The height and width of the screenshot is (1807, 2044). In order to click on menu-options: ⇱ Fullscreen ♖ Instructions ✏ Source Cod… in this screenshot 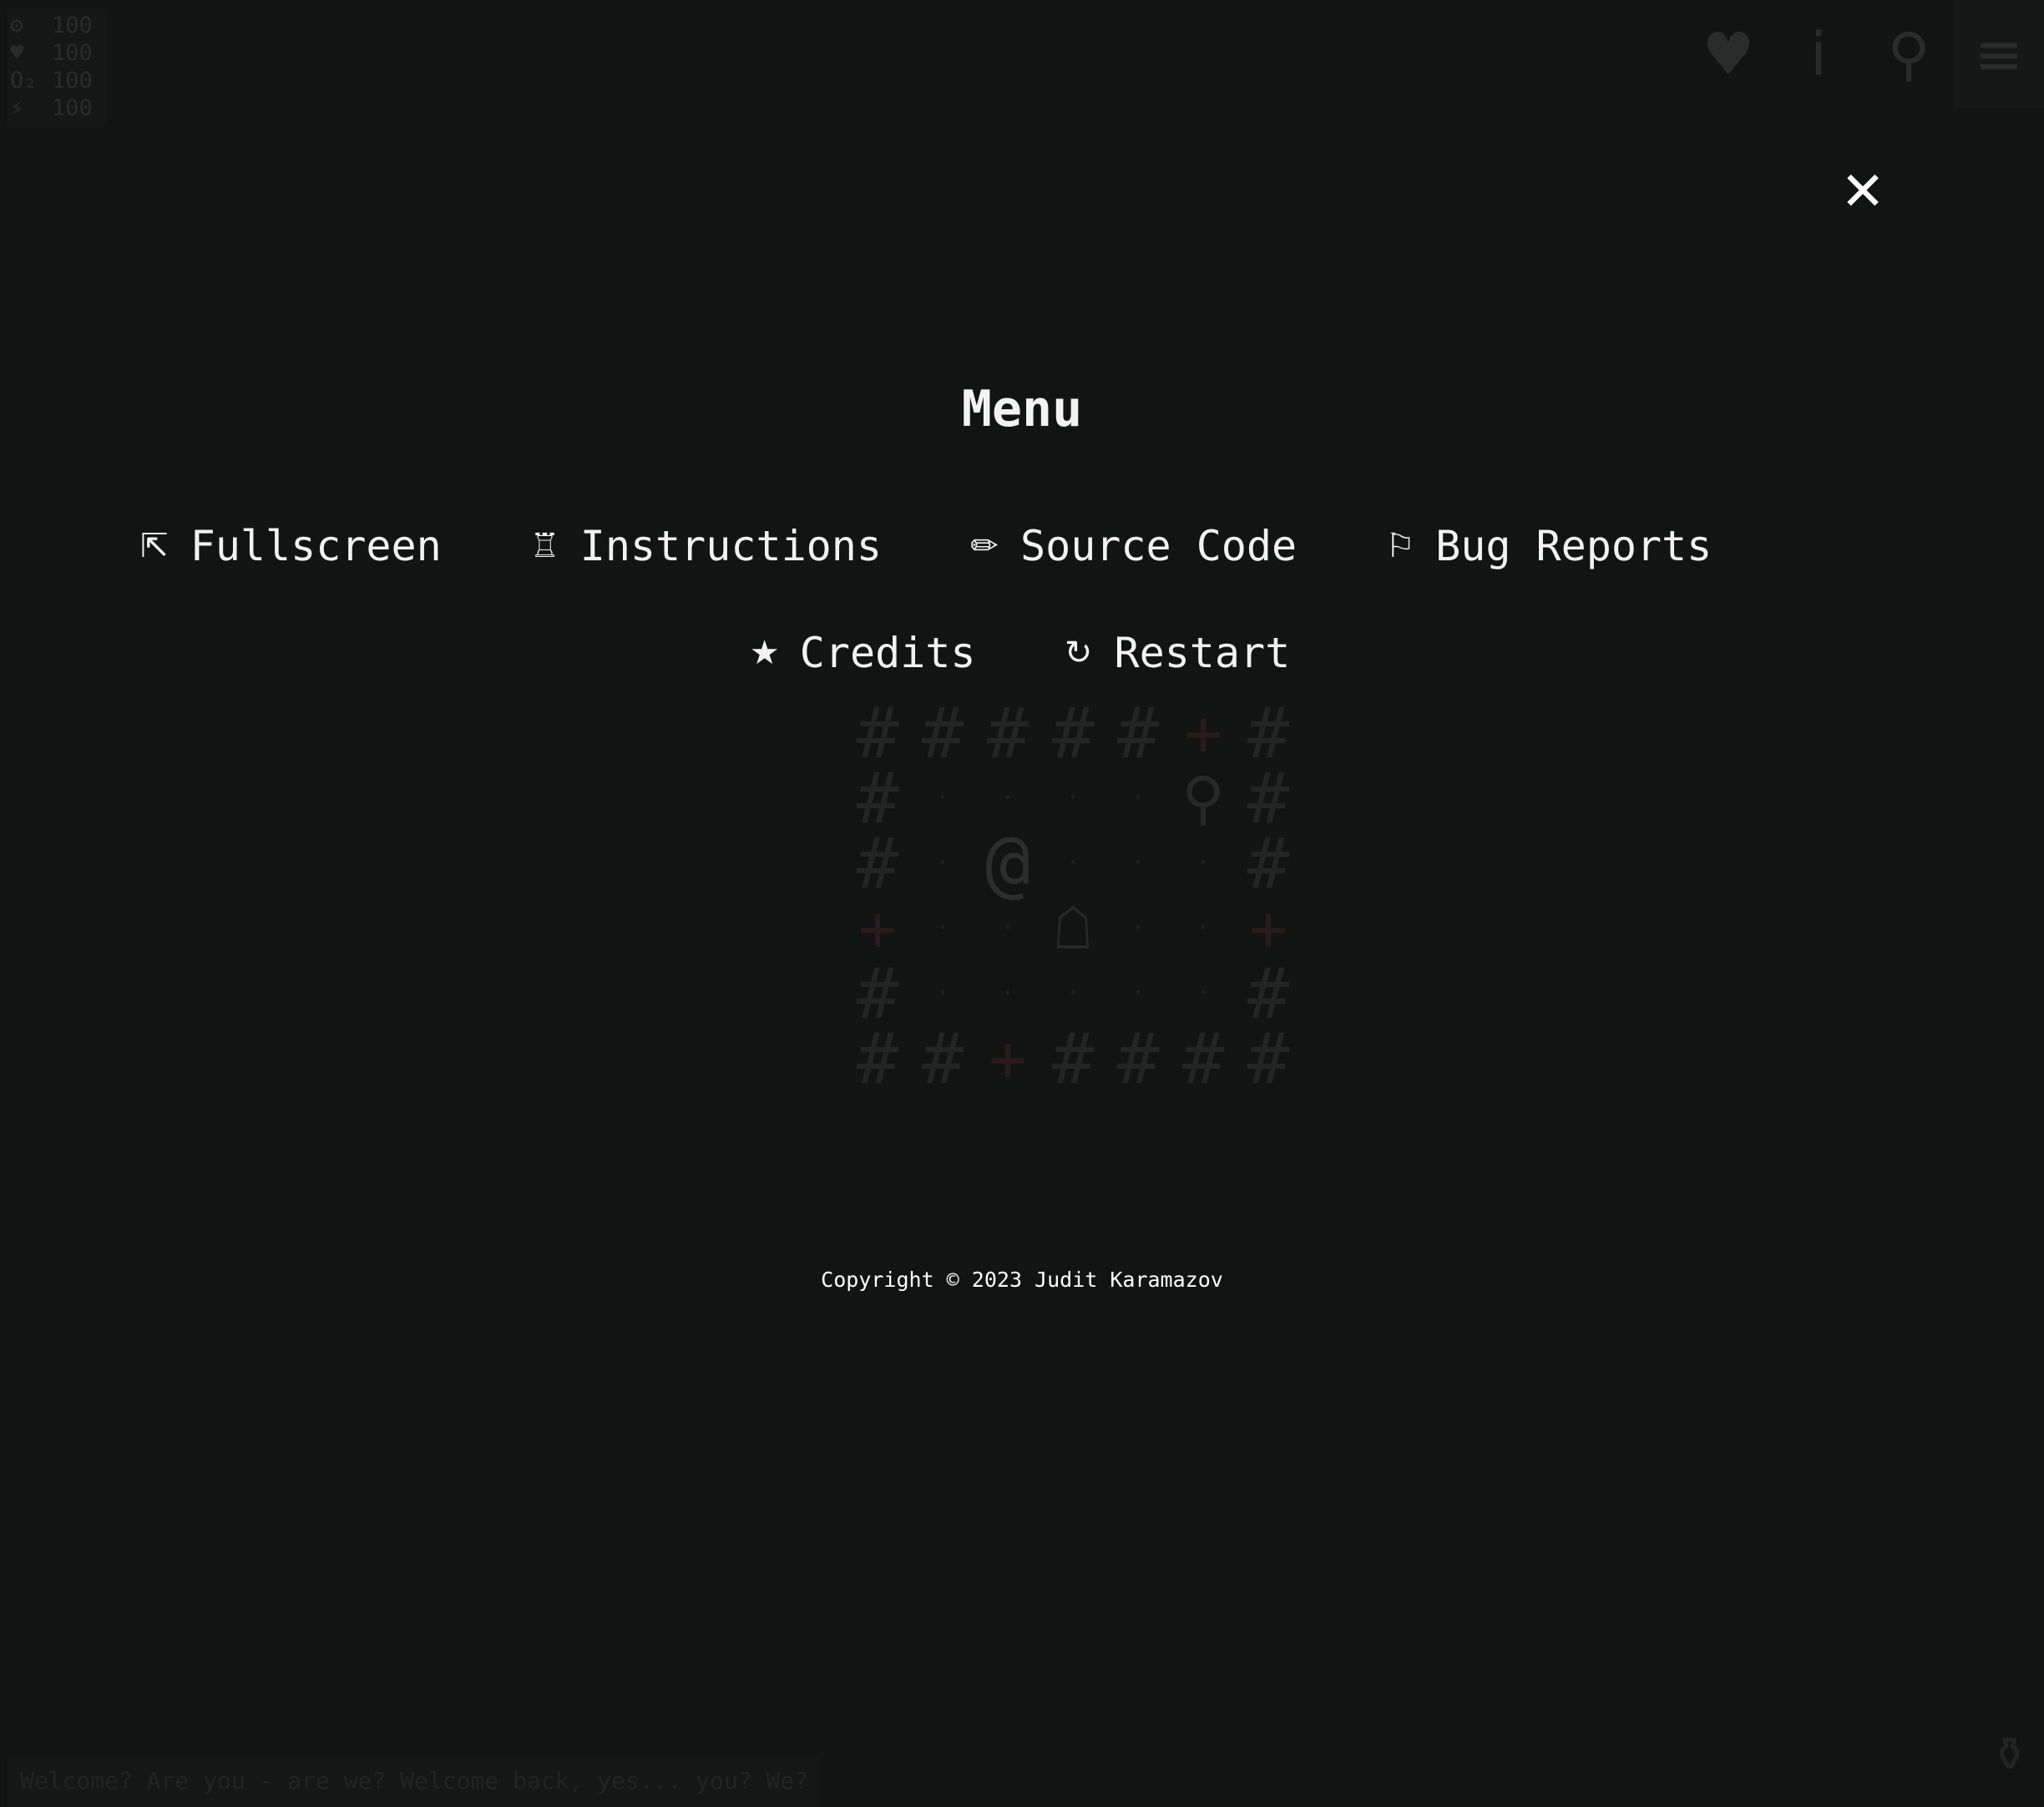, I will do `click(1022, 599)`.